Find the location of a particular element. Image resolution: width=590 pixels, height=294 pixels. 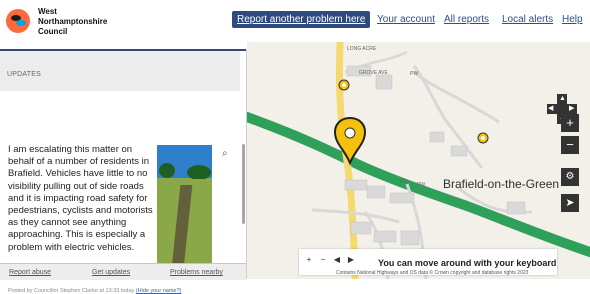

hide-name-link: (Hide your name?) is located at coordinates (159, 291).